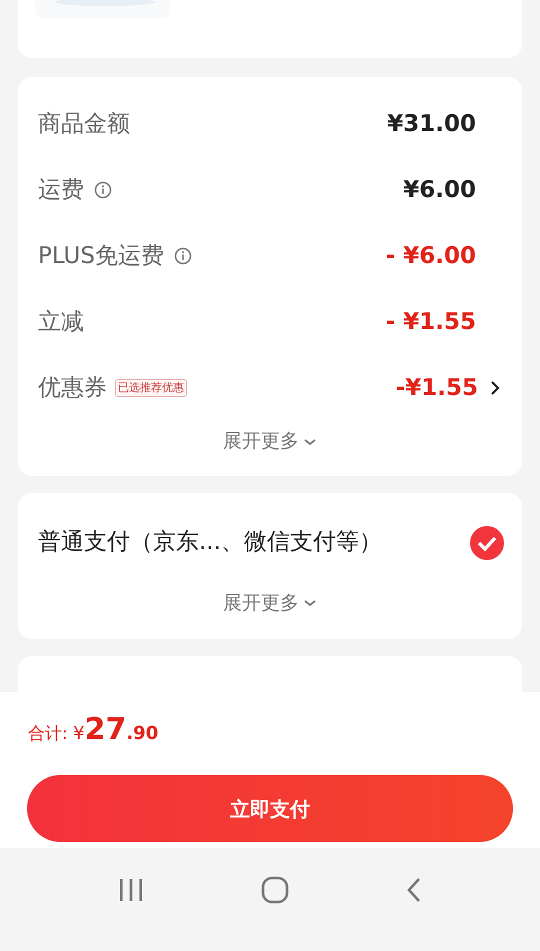 The width and height of the screenshot is (540, 951). What do you see at coordinates (437, 388) in the screenshot?
I see `amount-value: -¥1.55` at bounding box center [437, 388].